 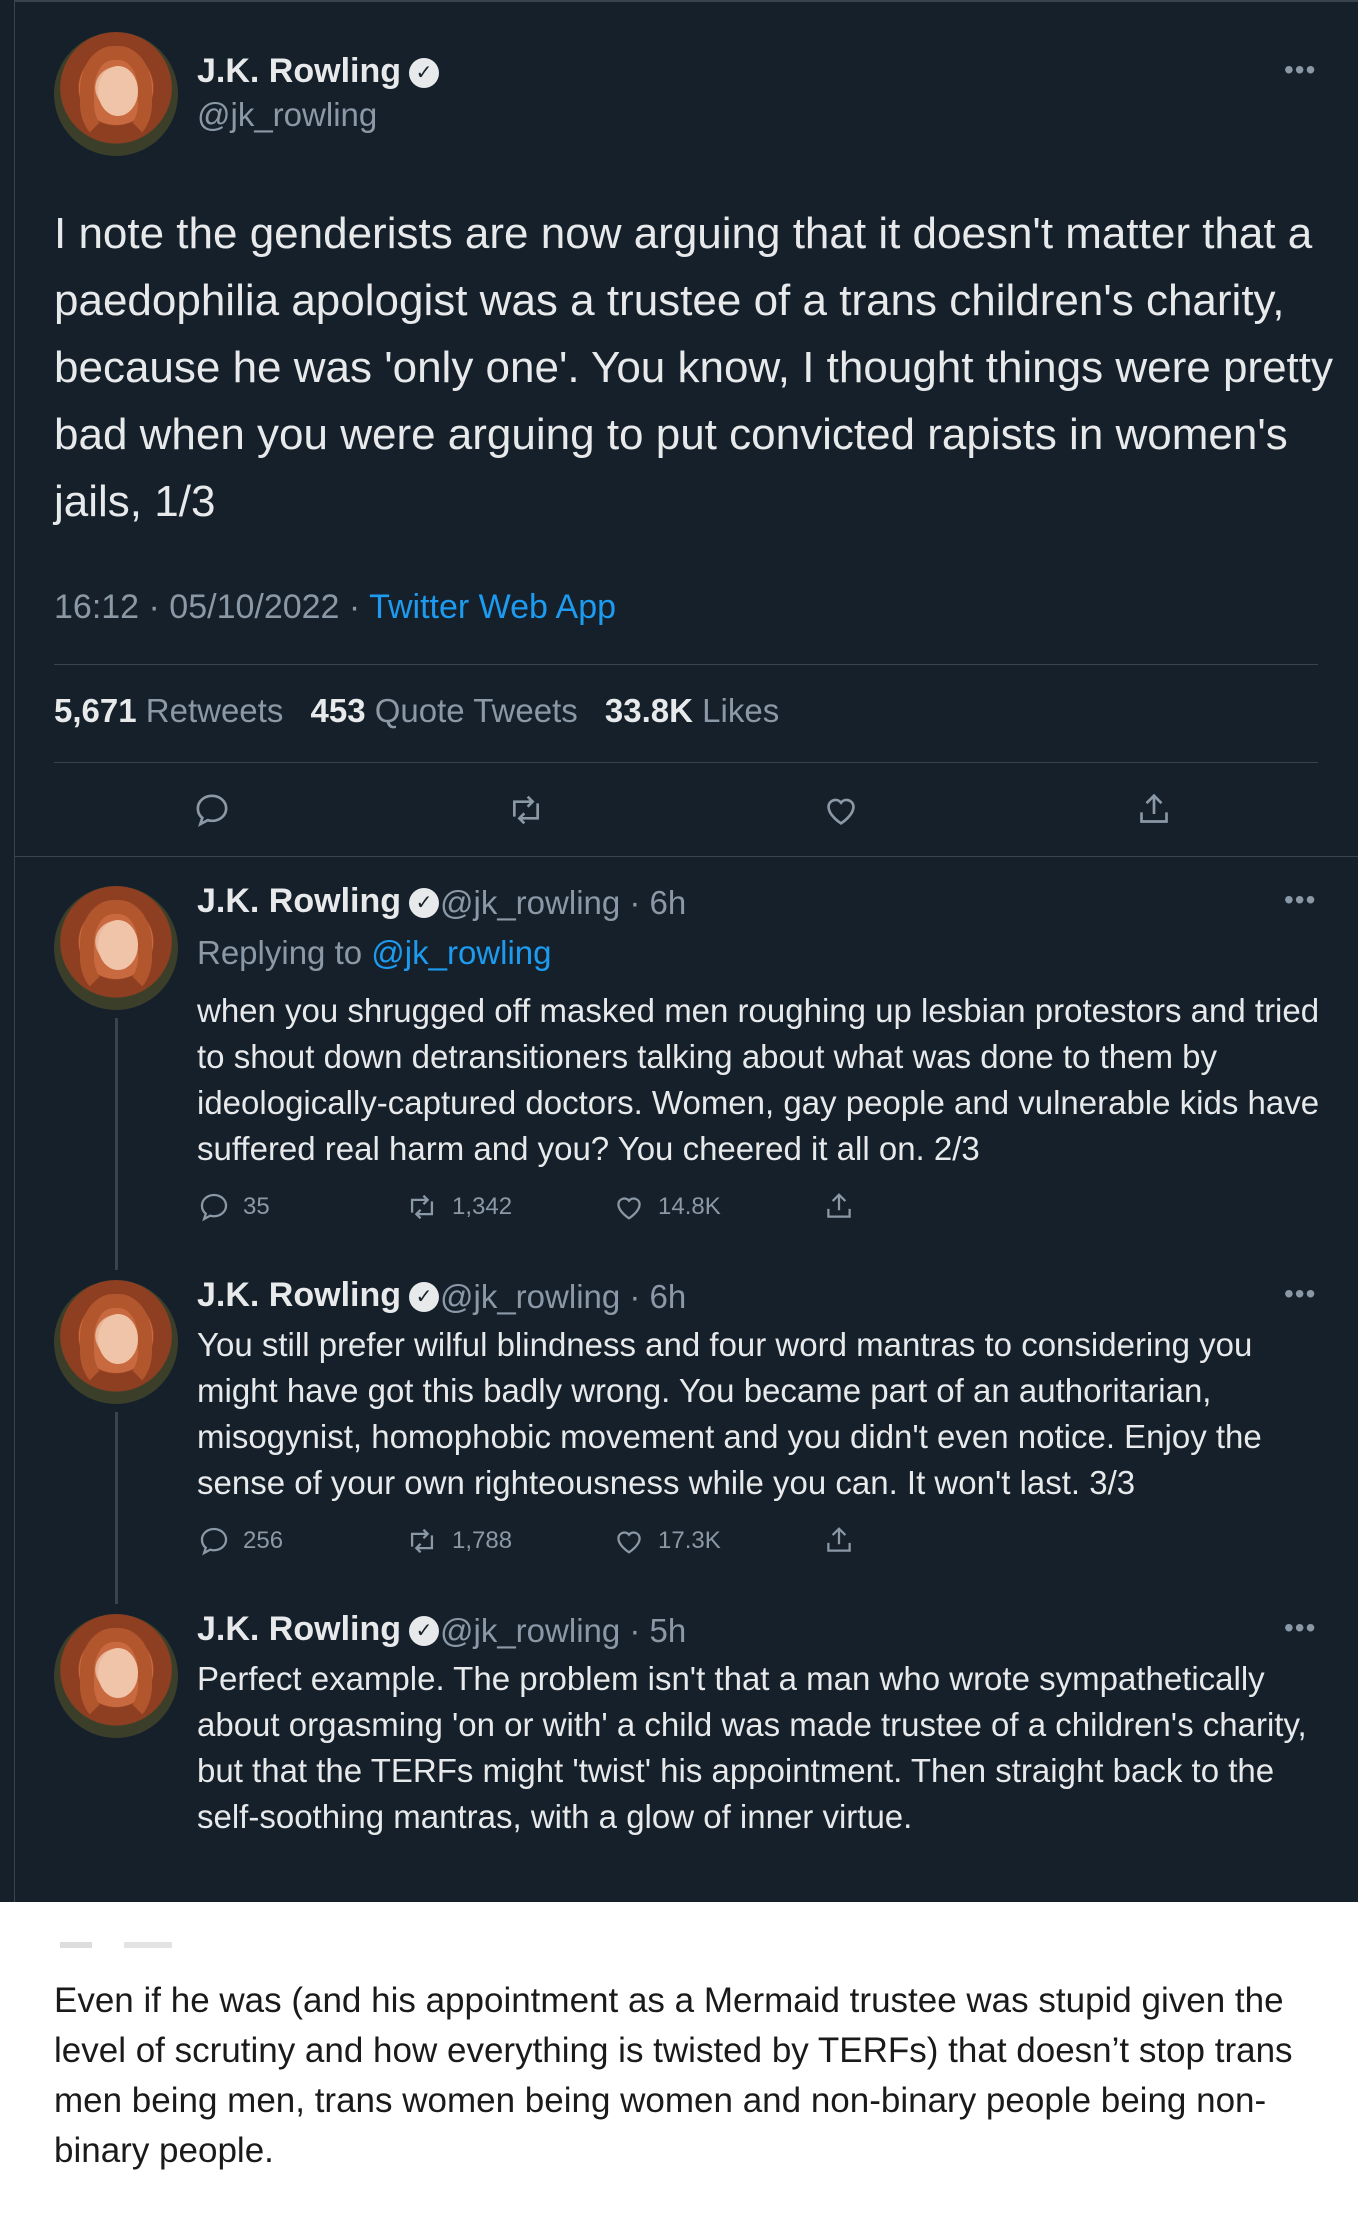 I want to click on reply-action: 256, so click(x=240, y=1541).